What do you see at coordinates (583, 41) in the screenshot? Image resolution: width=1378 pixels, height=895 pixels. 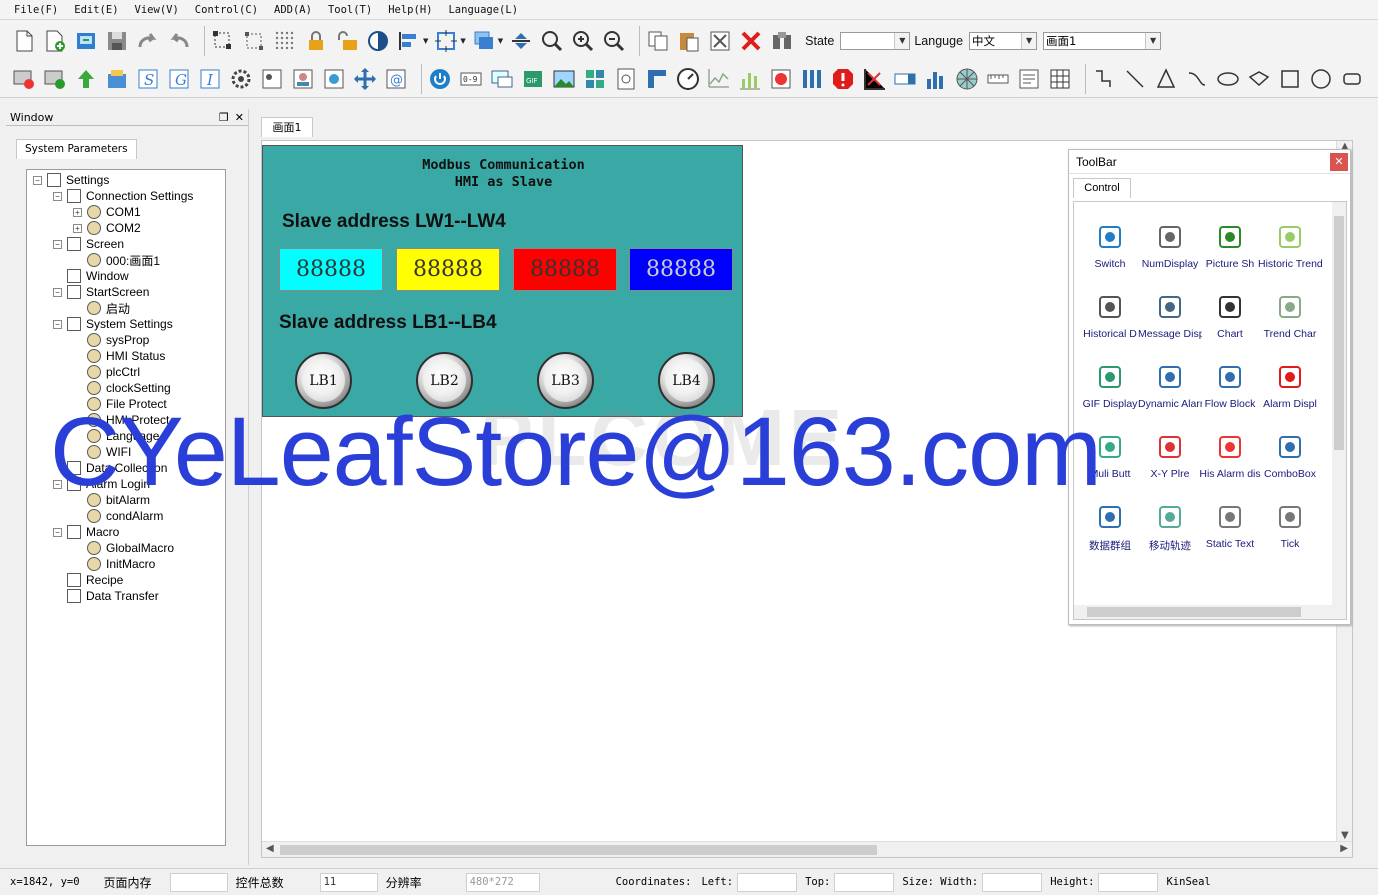 I see `zoom-in-icon` at bounding box center [583, 41].